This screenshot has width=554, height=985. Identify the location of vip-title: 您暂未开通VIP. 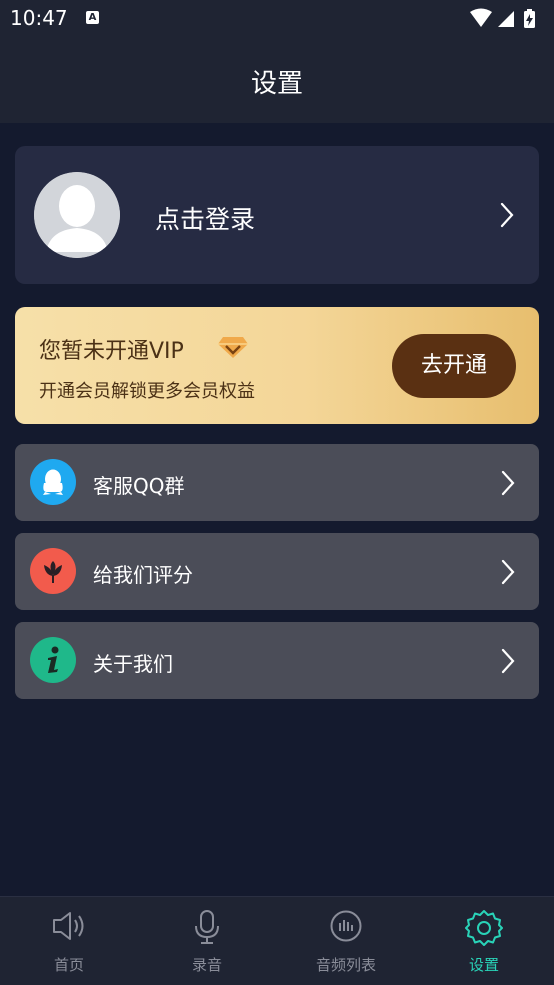
(111, 351).